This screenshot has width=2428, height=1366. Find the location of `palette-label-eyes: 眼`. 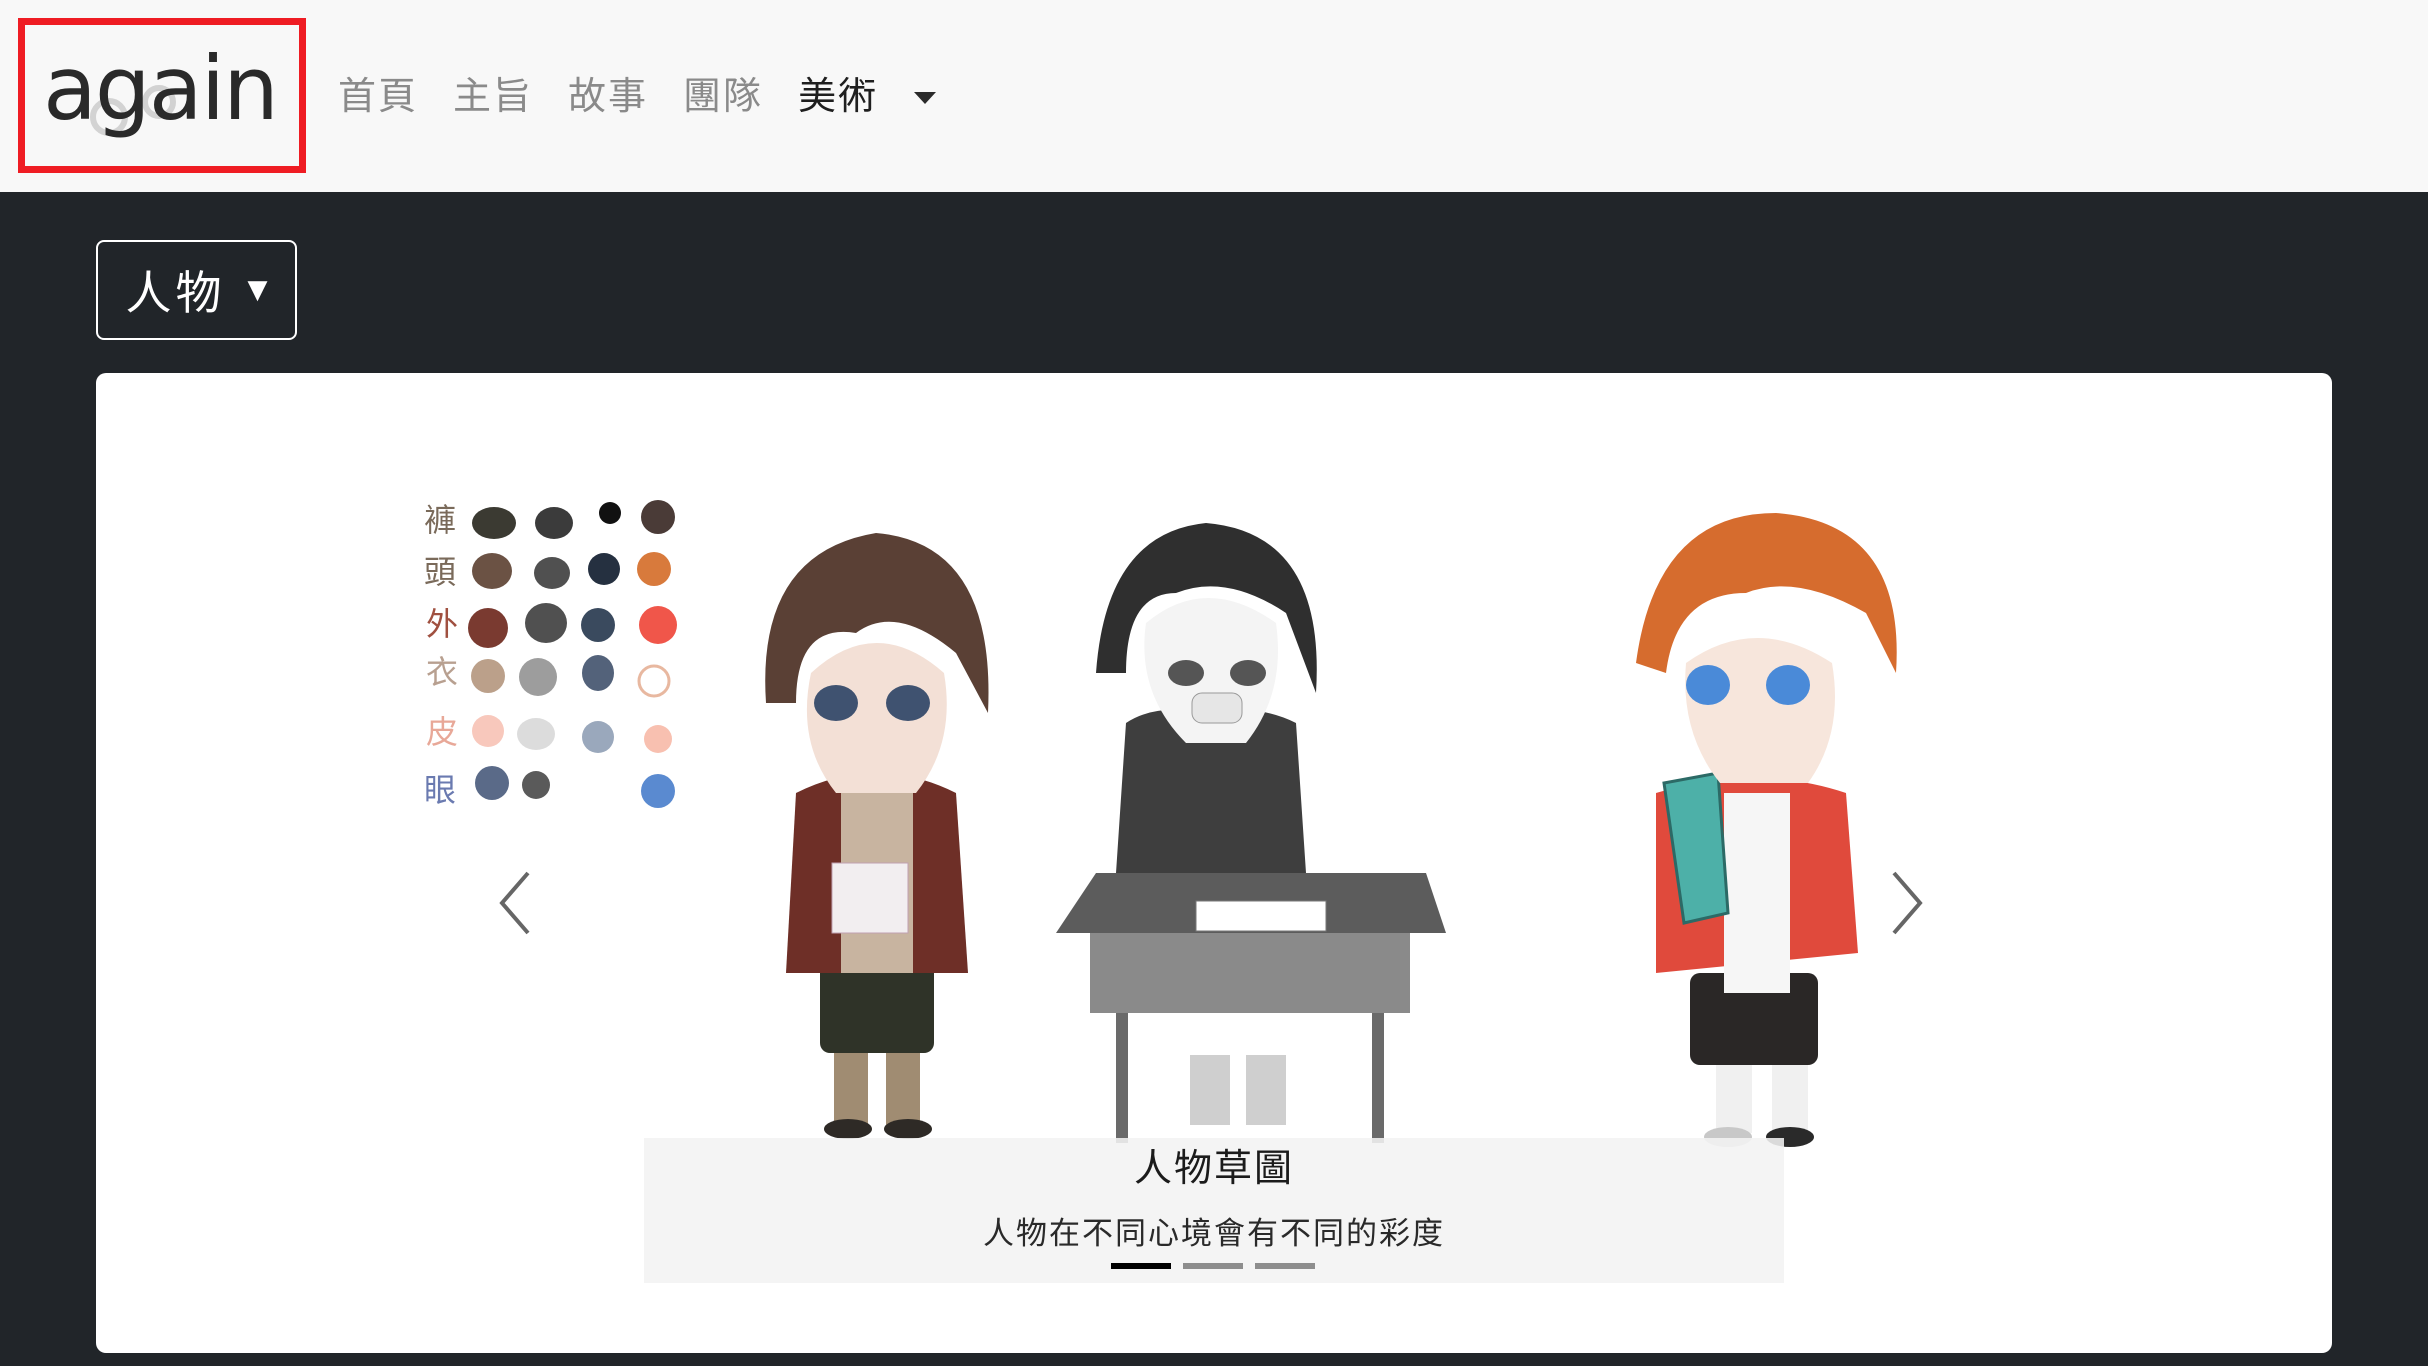

palette-label-eyes: 眼 is located at coordinates (440, 790).